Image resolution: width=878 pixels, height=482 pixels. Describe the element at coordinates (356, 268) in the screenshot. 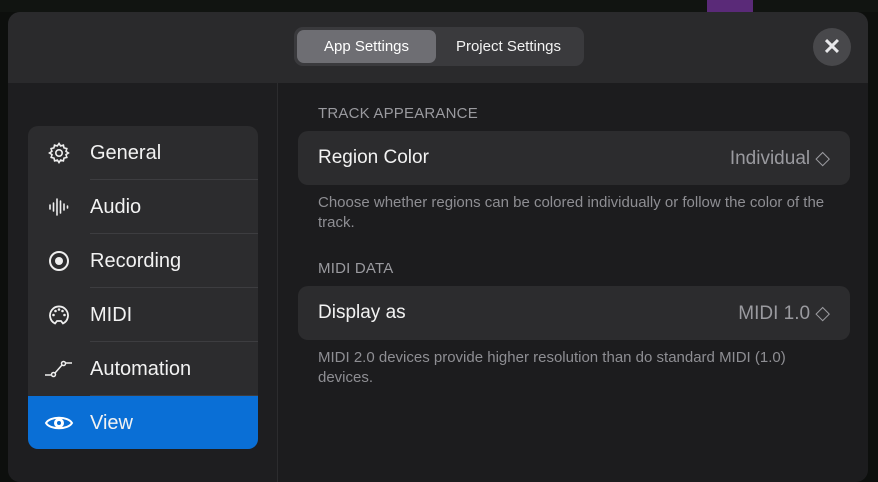

I see `section-header-midi-data: MIDI DATA` at that location.